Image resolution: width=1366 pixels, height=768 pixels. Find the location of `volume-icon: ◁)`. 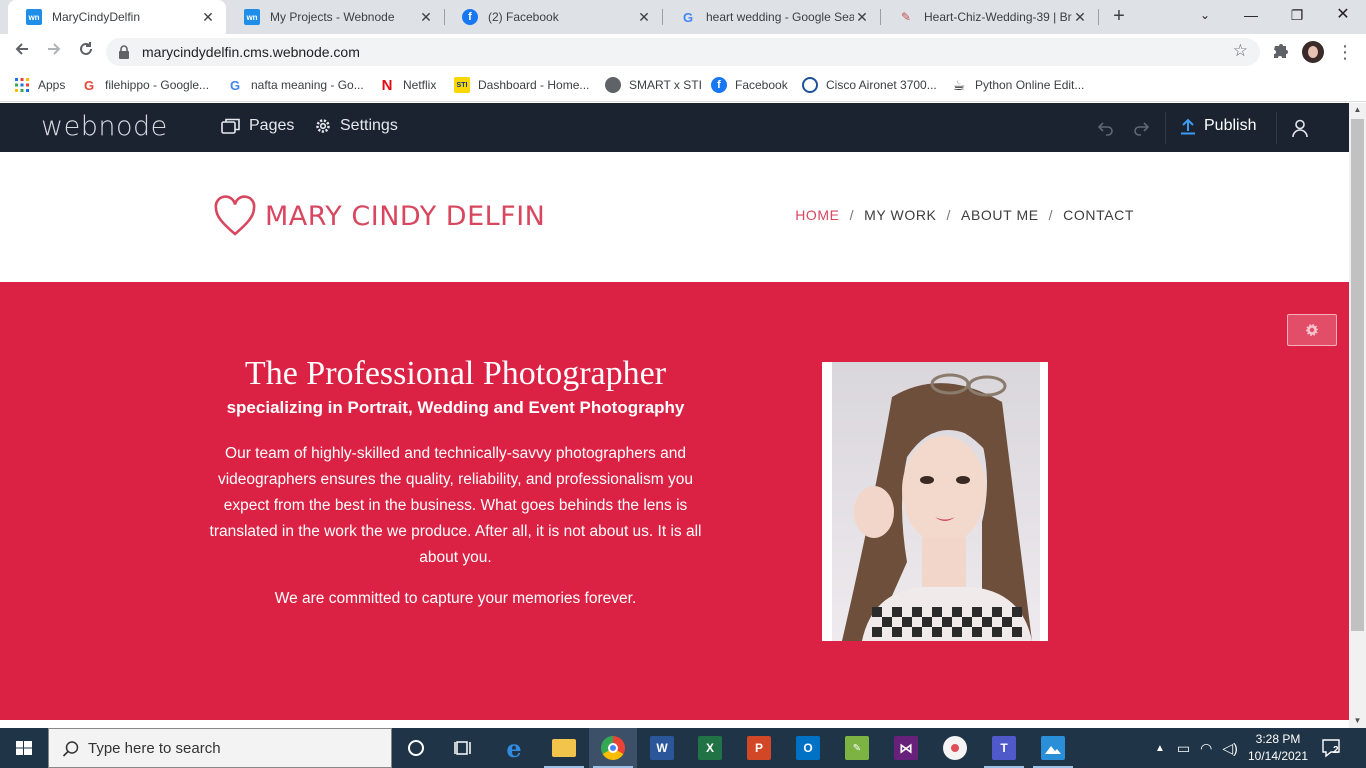

volume-icon: ◁) is located at coordinates (1229, 748).